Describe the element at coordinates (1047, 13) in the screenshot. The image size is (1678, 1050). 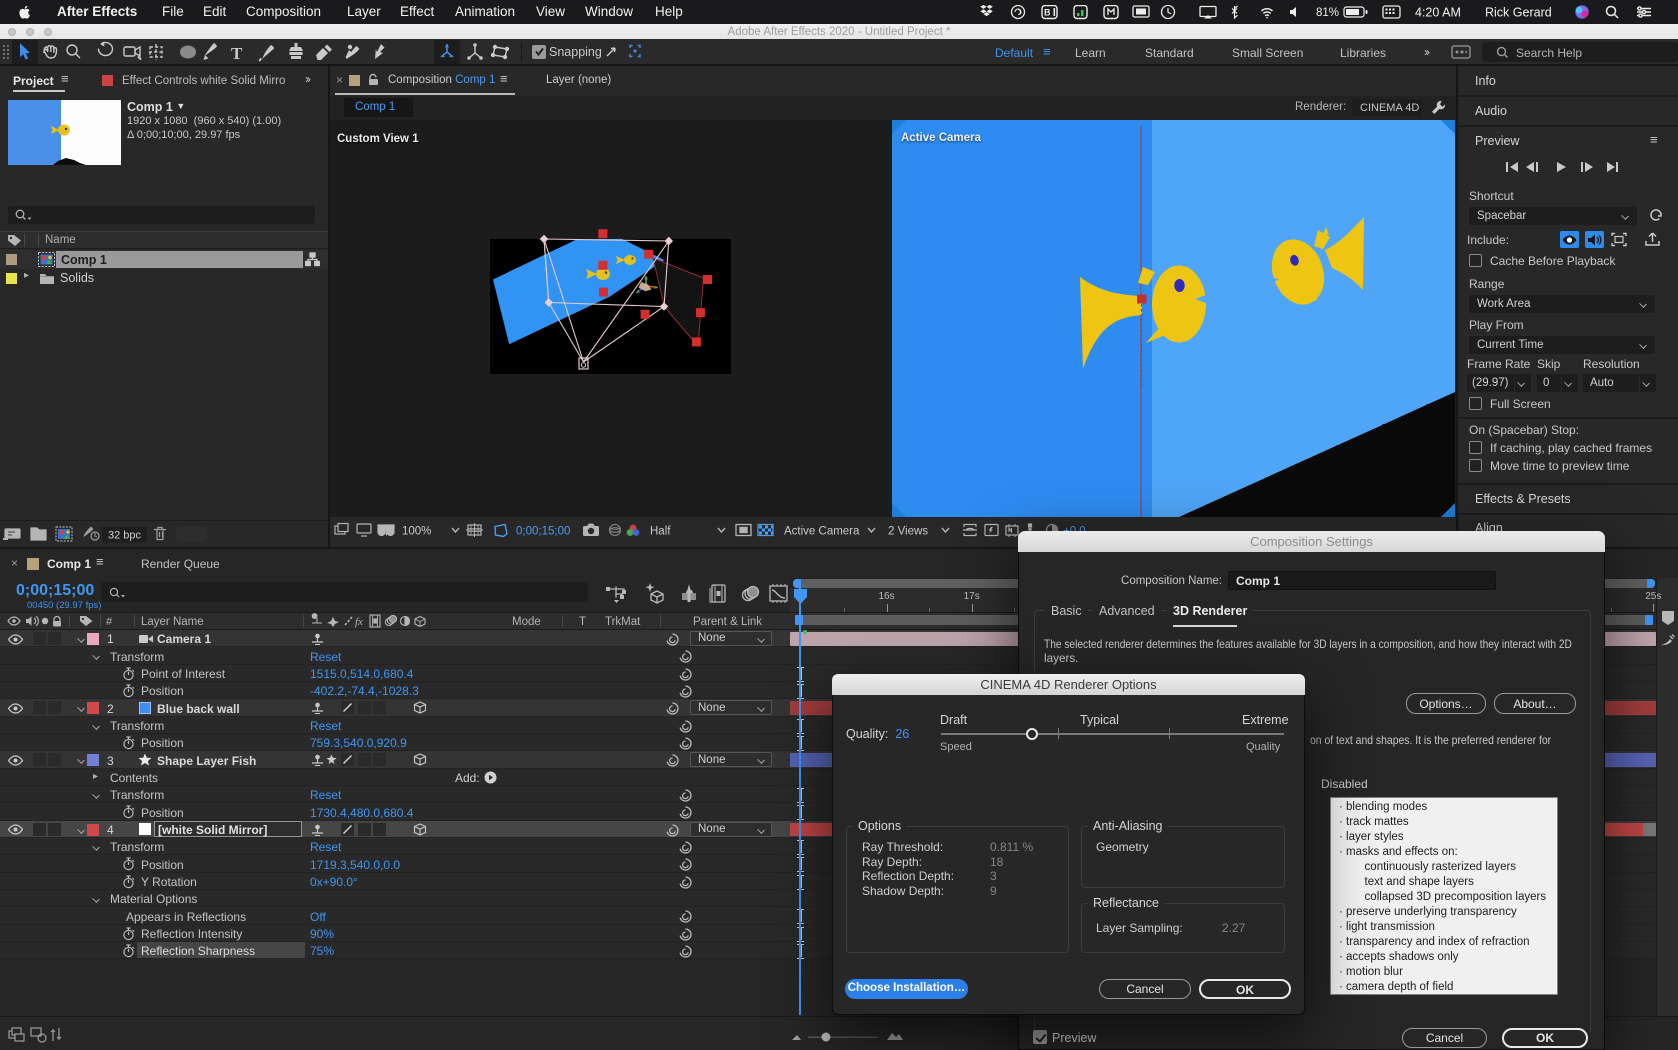
I see `svg-text: B` at that location.